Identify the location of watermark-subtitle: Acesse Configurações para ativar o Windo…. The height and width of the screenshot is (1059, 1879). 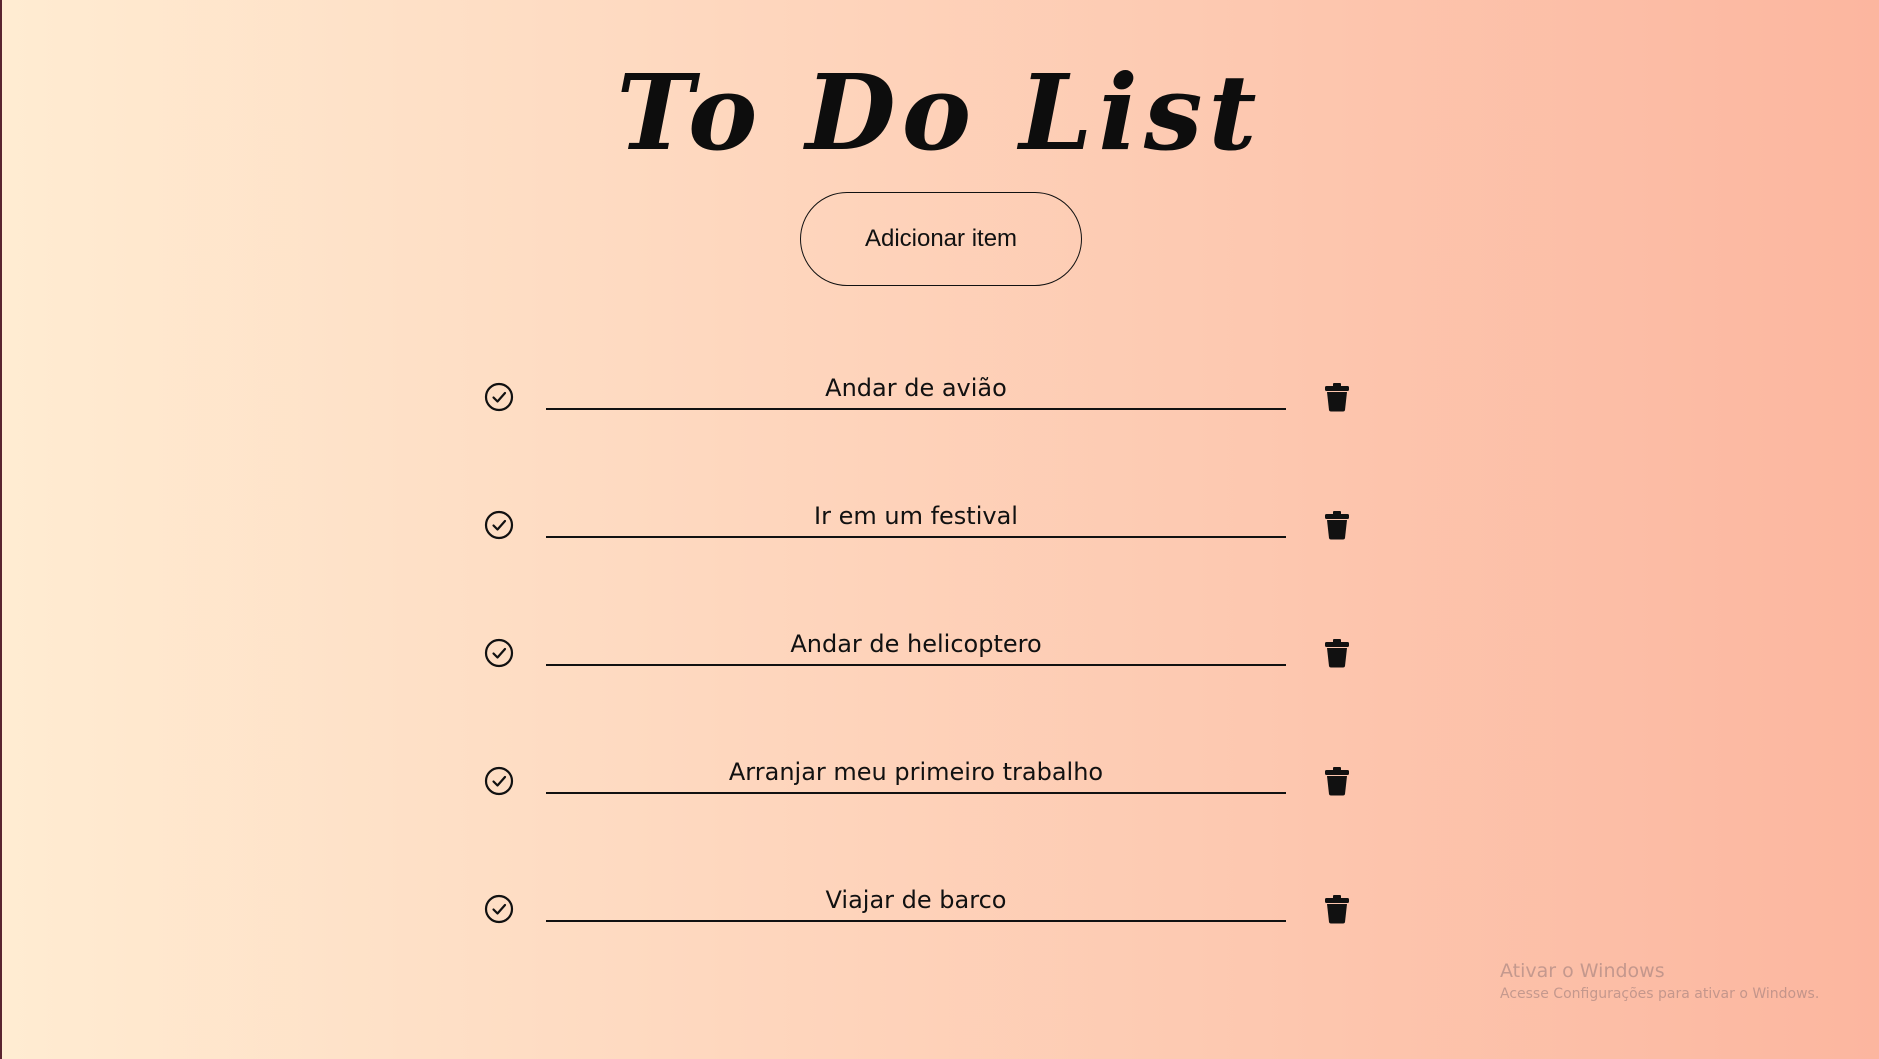
(1660, 994).